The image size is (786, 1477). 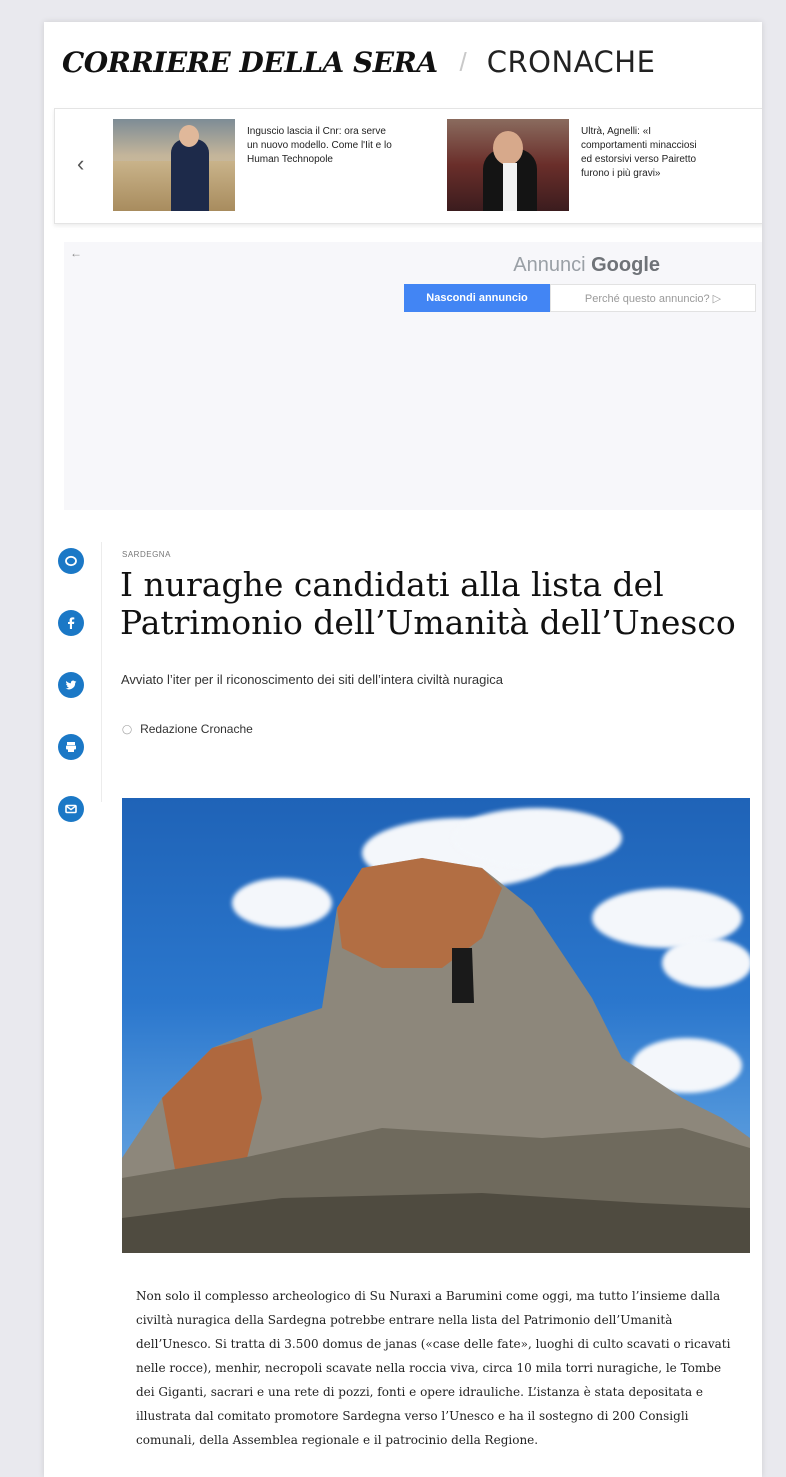 I want to click on site-logo: CORRIERE DELLA SERA, so click(x=250, y=62).